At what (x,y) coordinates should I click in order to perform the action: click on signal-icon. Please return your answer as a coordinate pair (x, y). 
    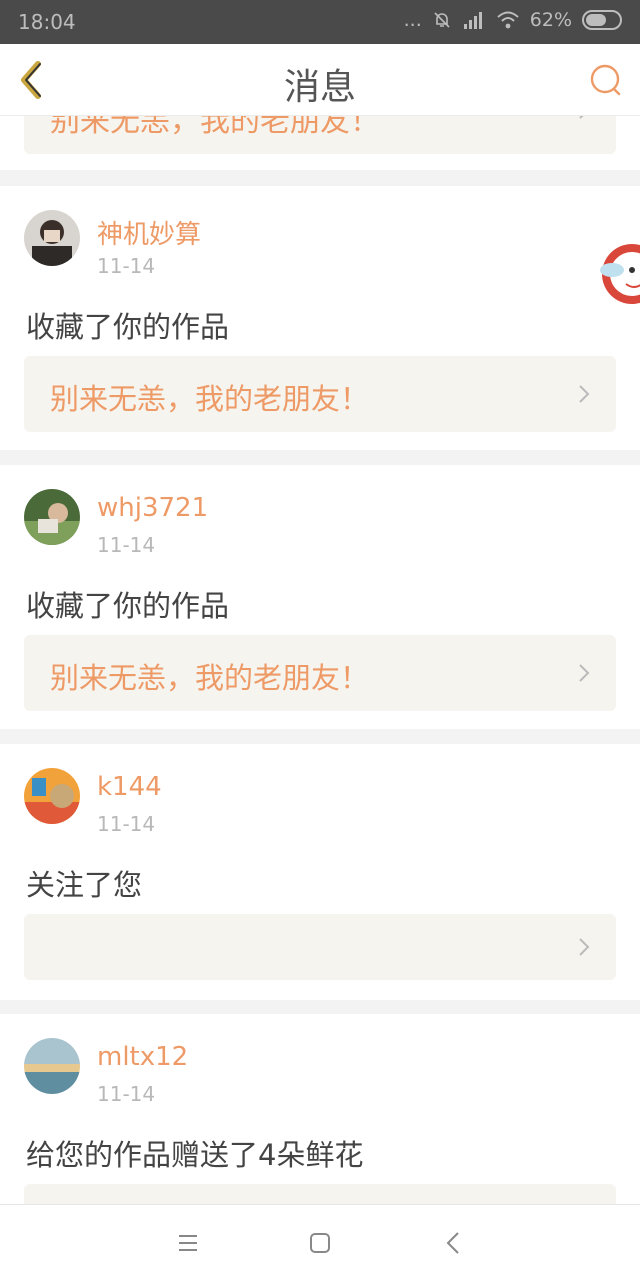
    Looking at the image, I should click on (472, 20).